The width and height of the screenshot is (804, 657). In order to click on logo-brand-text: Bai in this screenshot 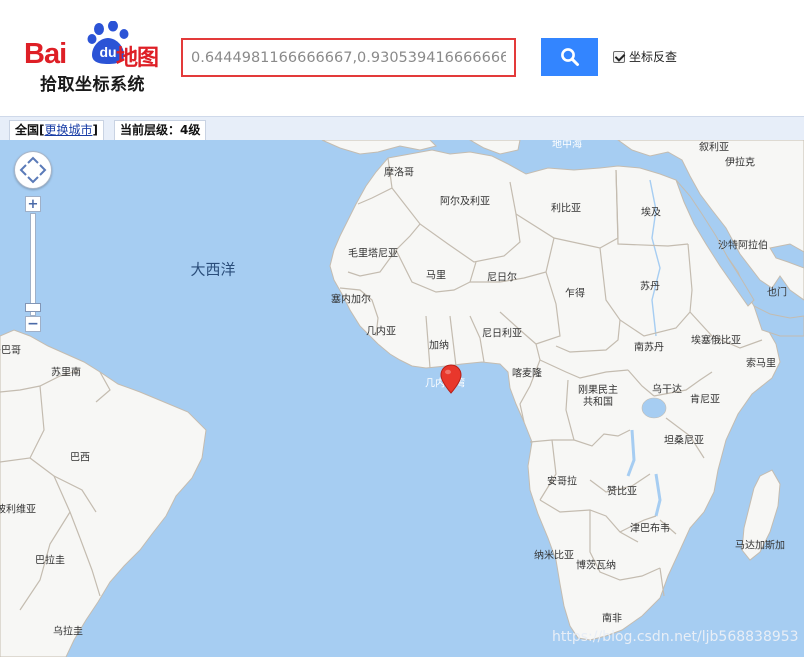, I will do `click(45, 54)`.